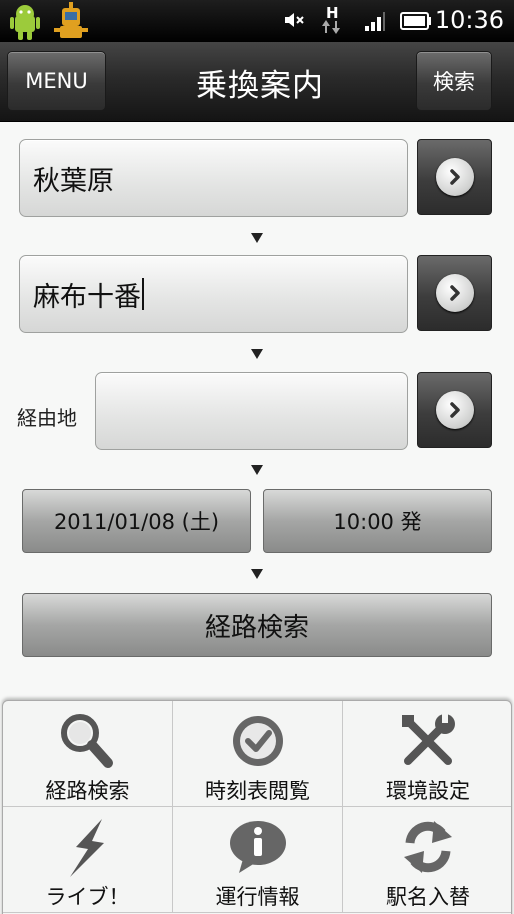 The width and height of the screenshot is (514, 914). Describe the element at coordinates (47, 418) in the screenshot. I see `via-label: 経由地` at that location.